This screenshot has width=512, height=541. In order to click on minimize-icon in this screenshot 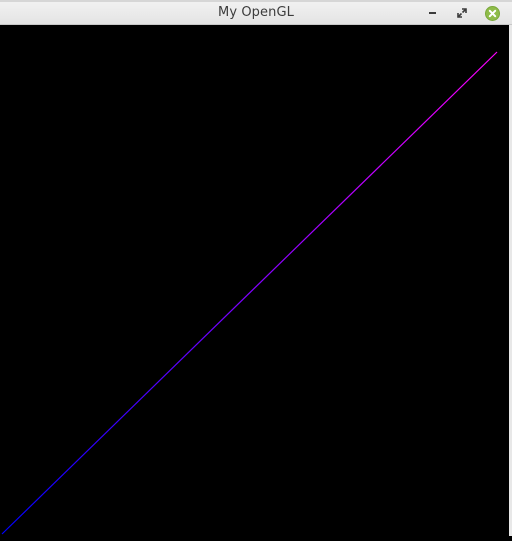, I will do `click(432, 13)`.